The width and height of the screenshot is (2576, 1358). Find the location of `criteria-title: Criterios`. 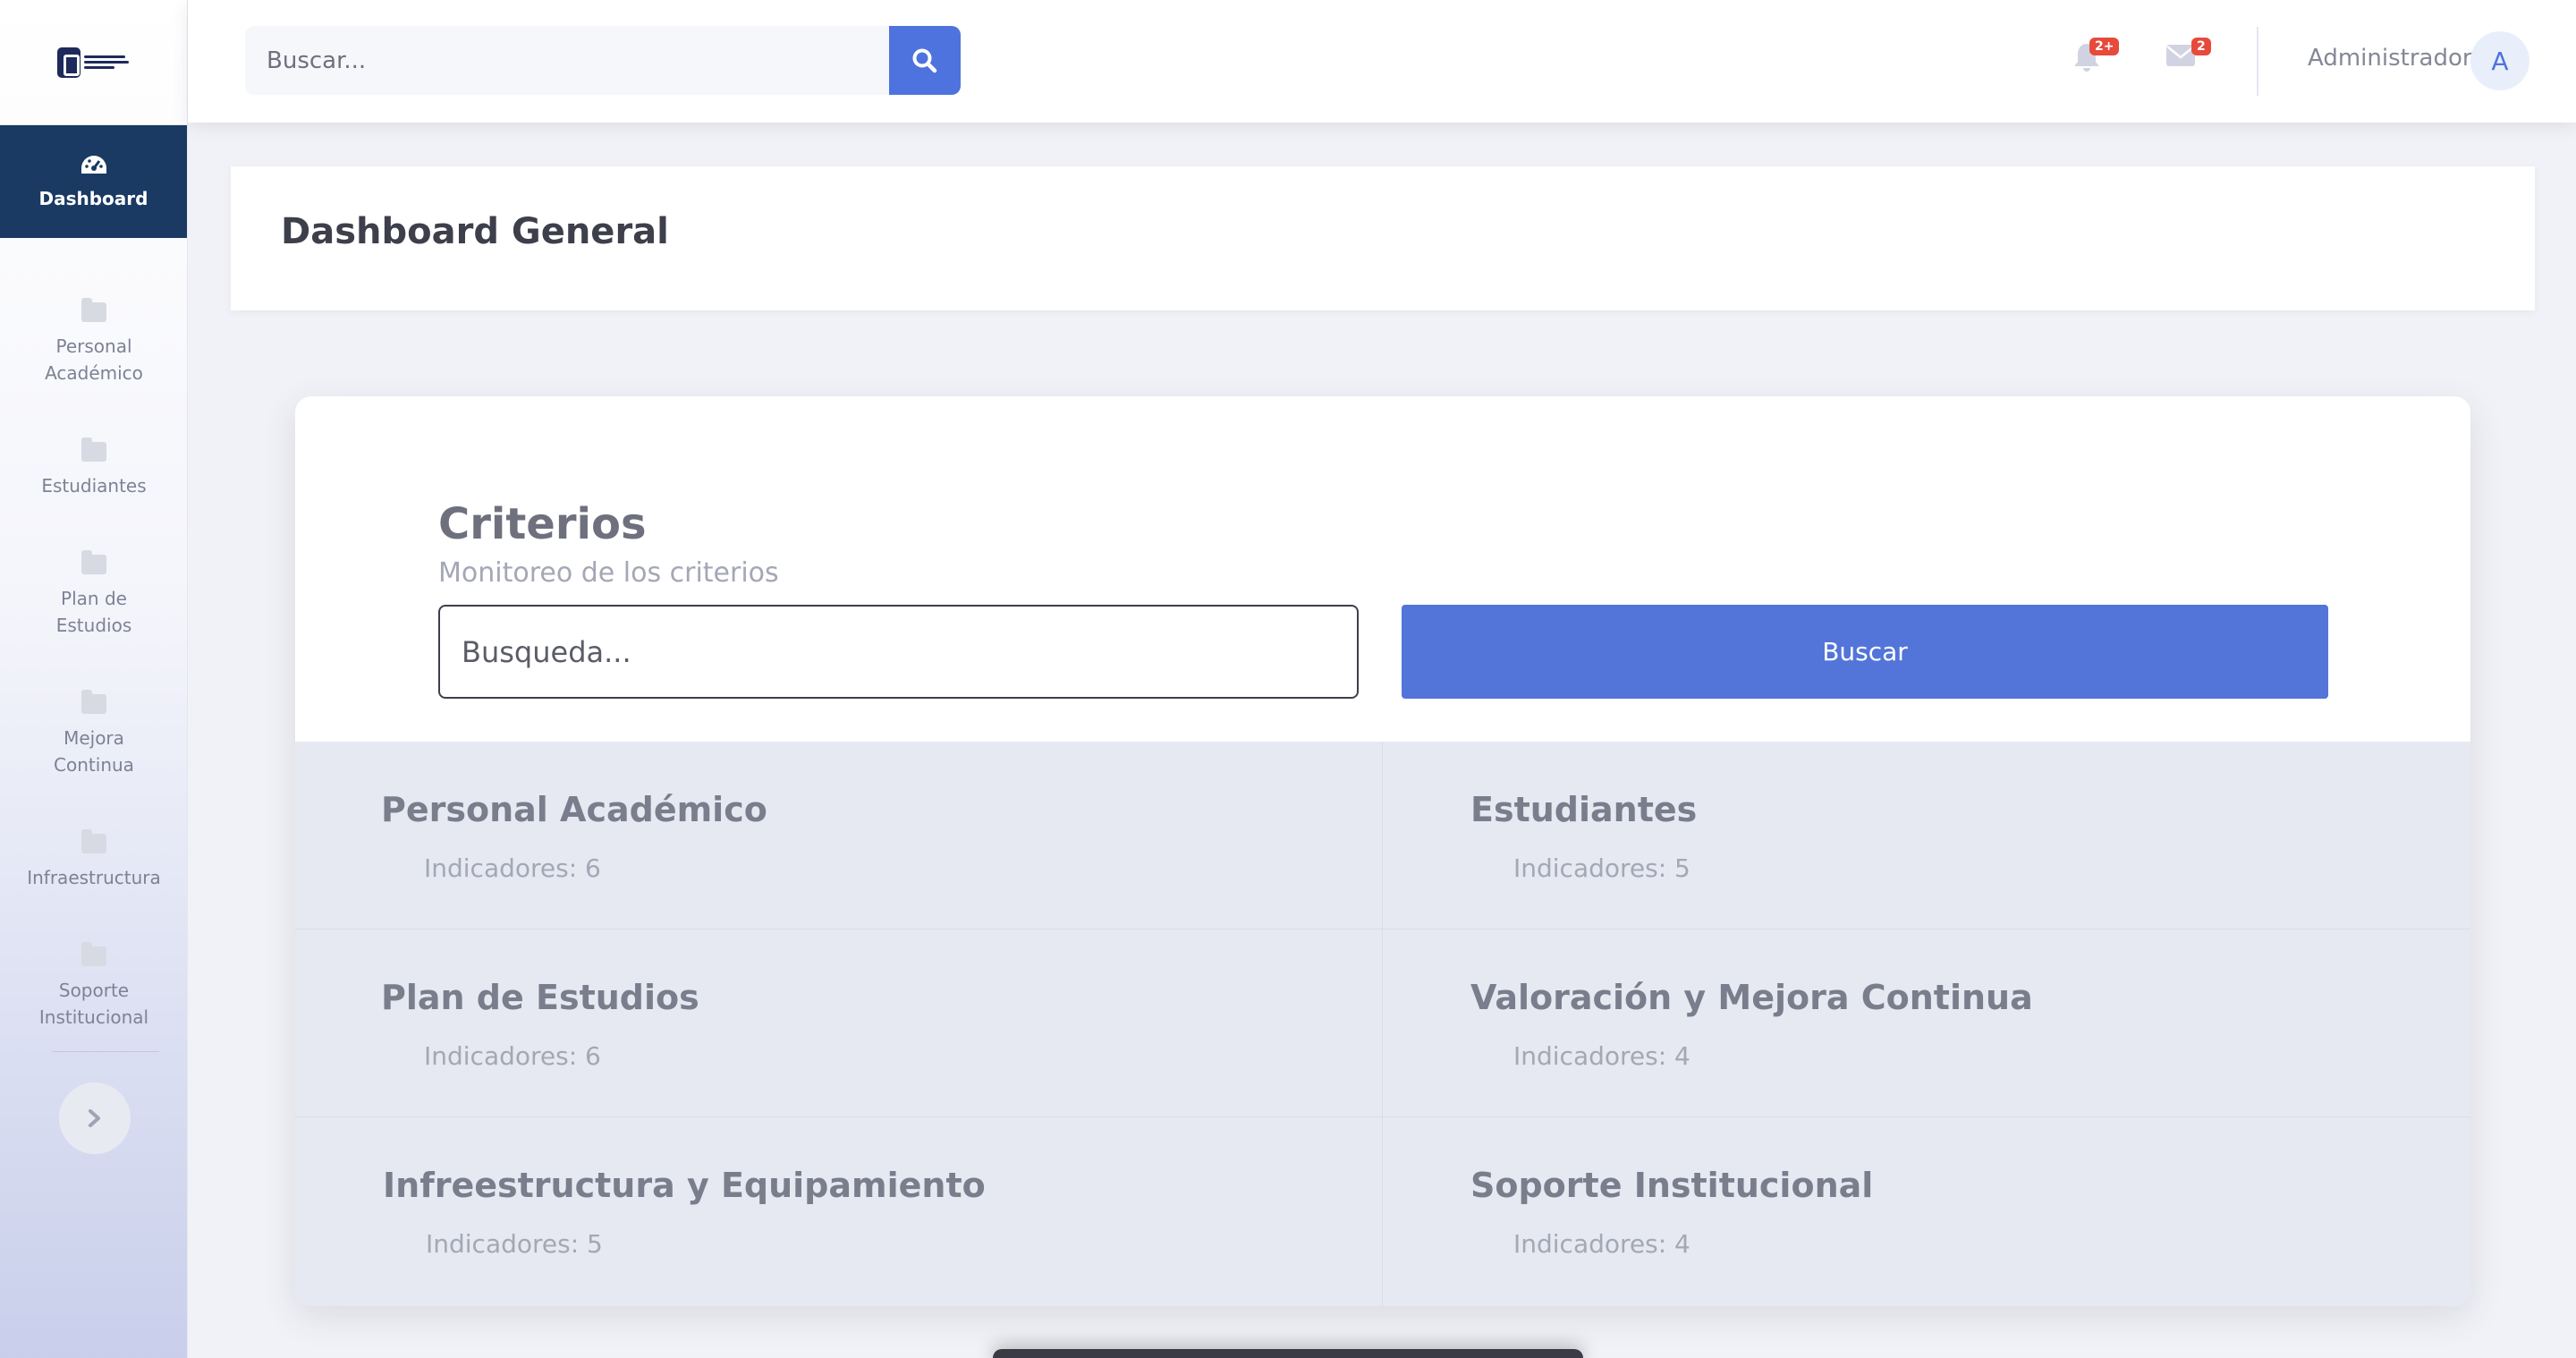

criteria-title: Criterios is located at coordinates (542, 524).